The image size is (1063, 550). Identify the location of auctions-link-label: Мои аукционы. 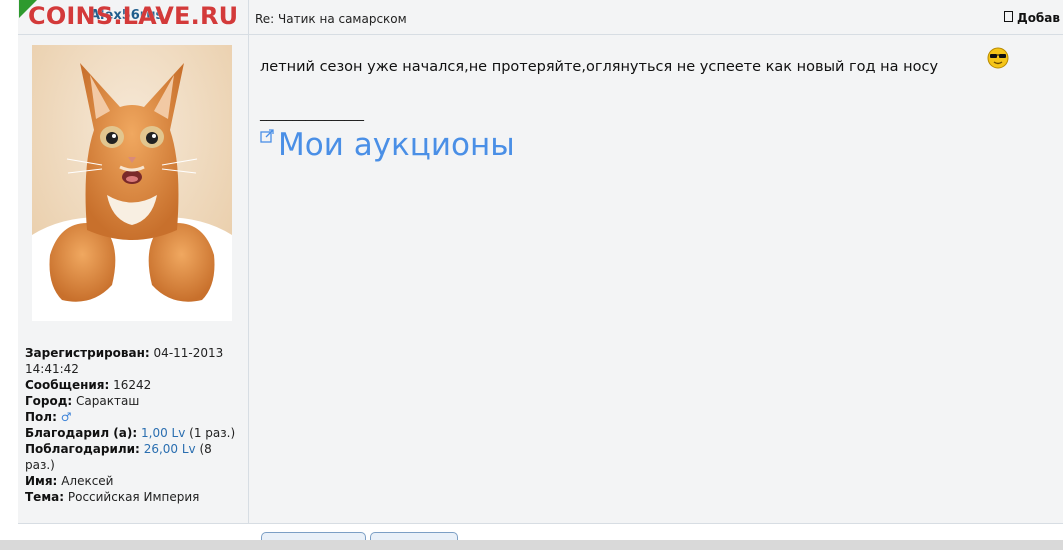
(396, 145).